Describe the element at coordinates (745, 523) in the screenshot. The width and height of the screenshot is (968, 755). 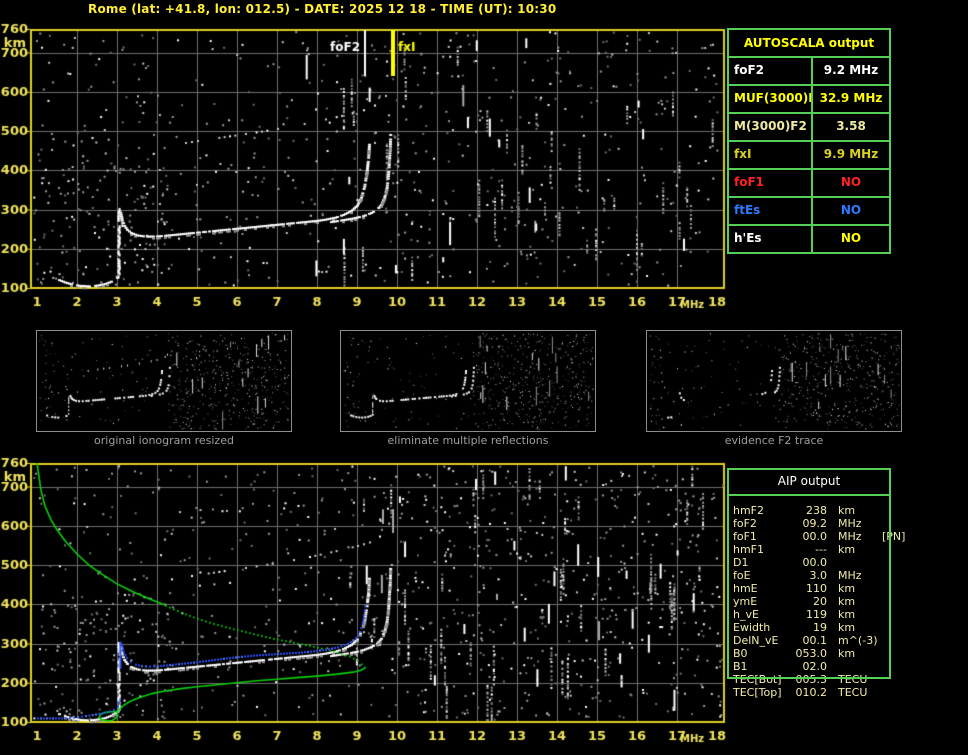
I see `aip-l: foF2` at that location.